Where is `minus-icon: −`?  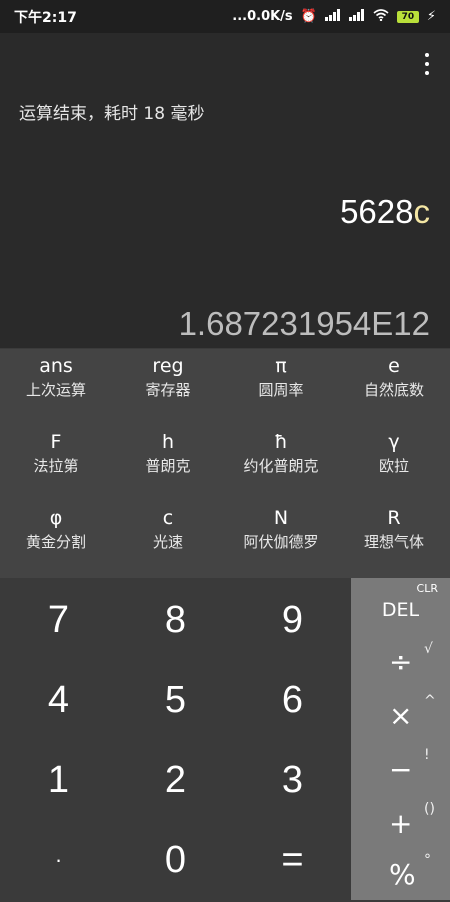
minus-icon: − is located at coordinates (401, 769).